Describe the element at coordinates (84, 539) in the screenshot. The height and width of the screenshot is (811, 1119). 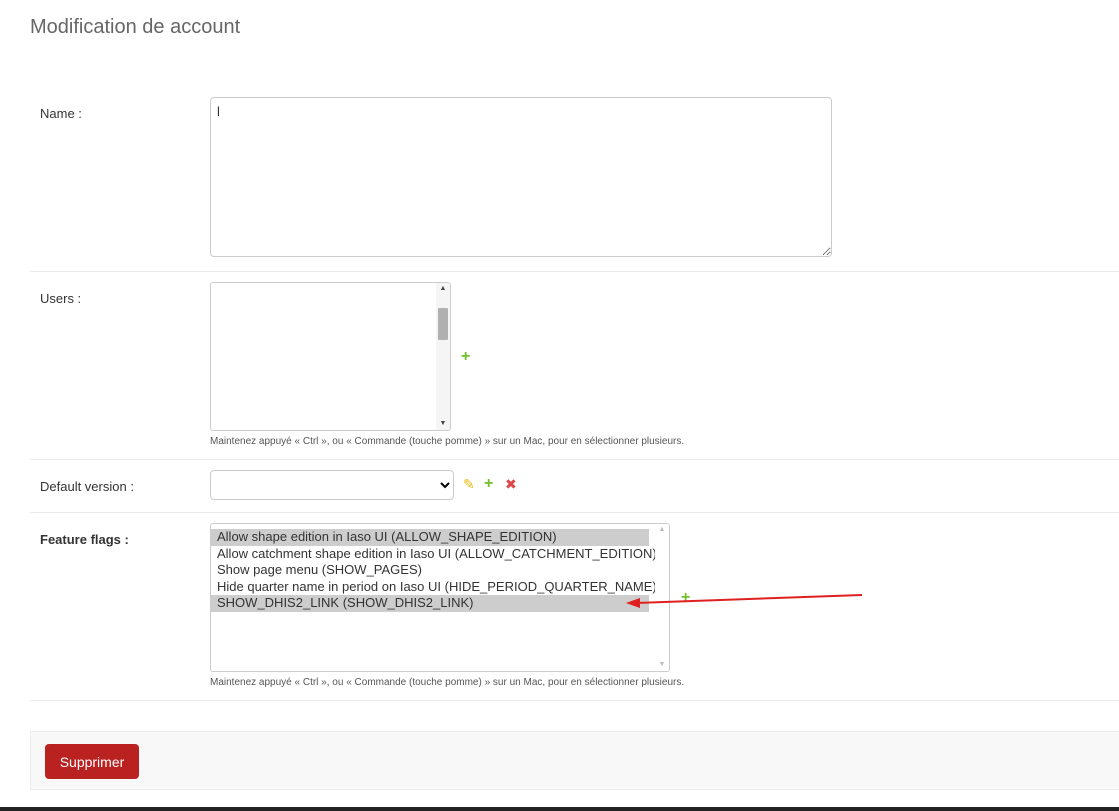
I see `feature-flags-label: Feature flags :` at that location.